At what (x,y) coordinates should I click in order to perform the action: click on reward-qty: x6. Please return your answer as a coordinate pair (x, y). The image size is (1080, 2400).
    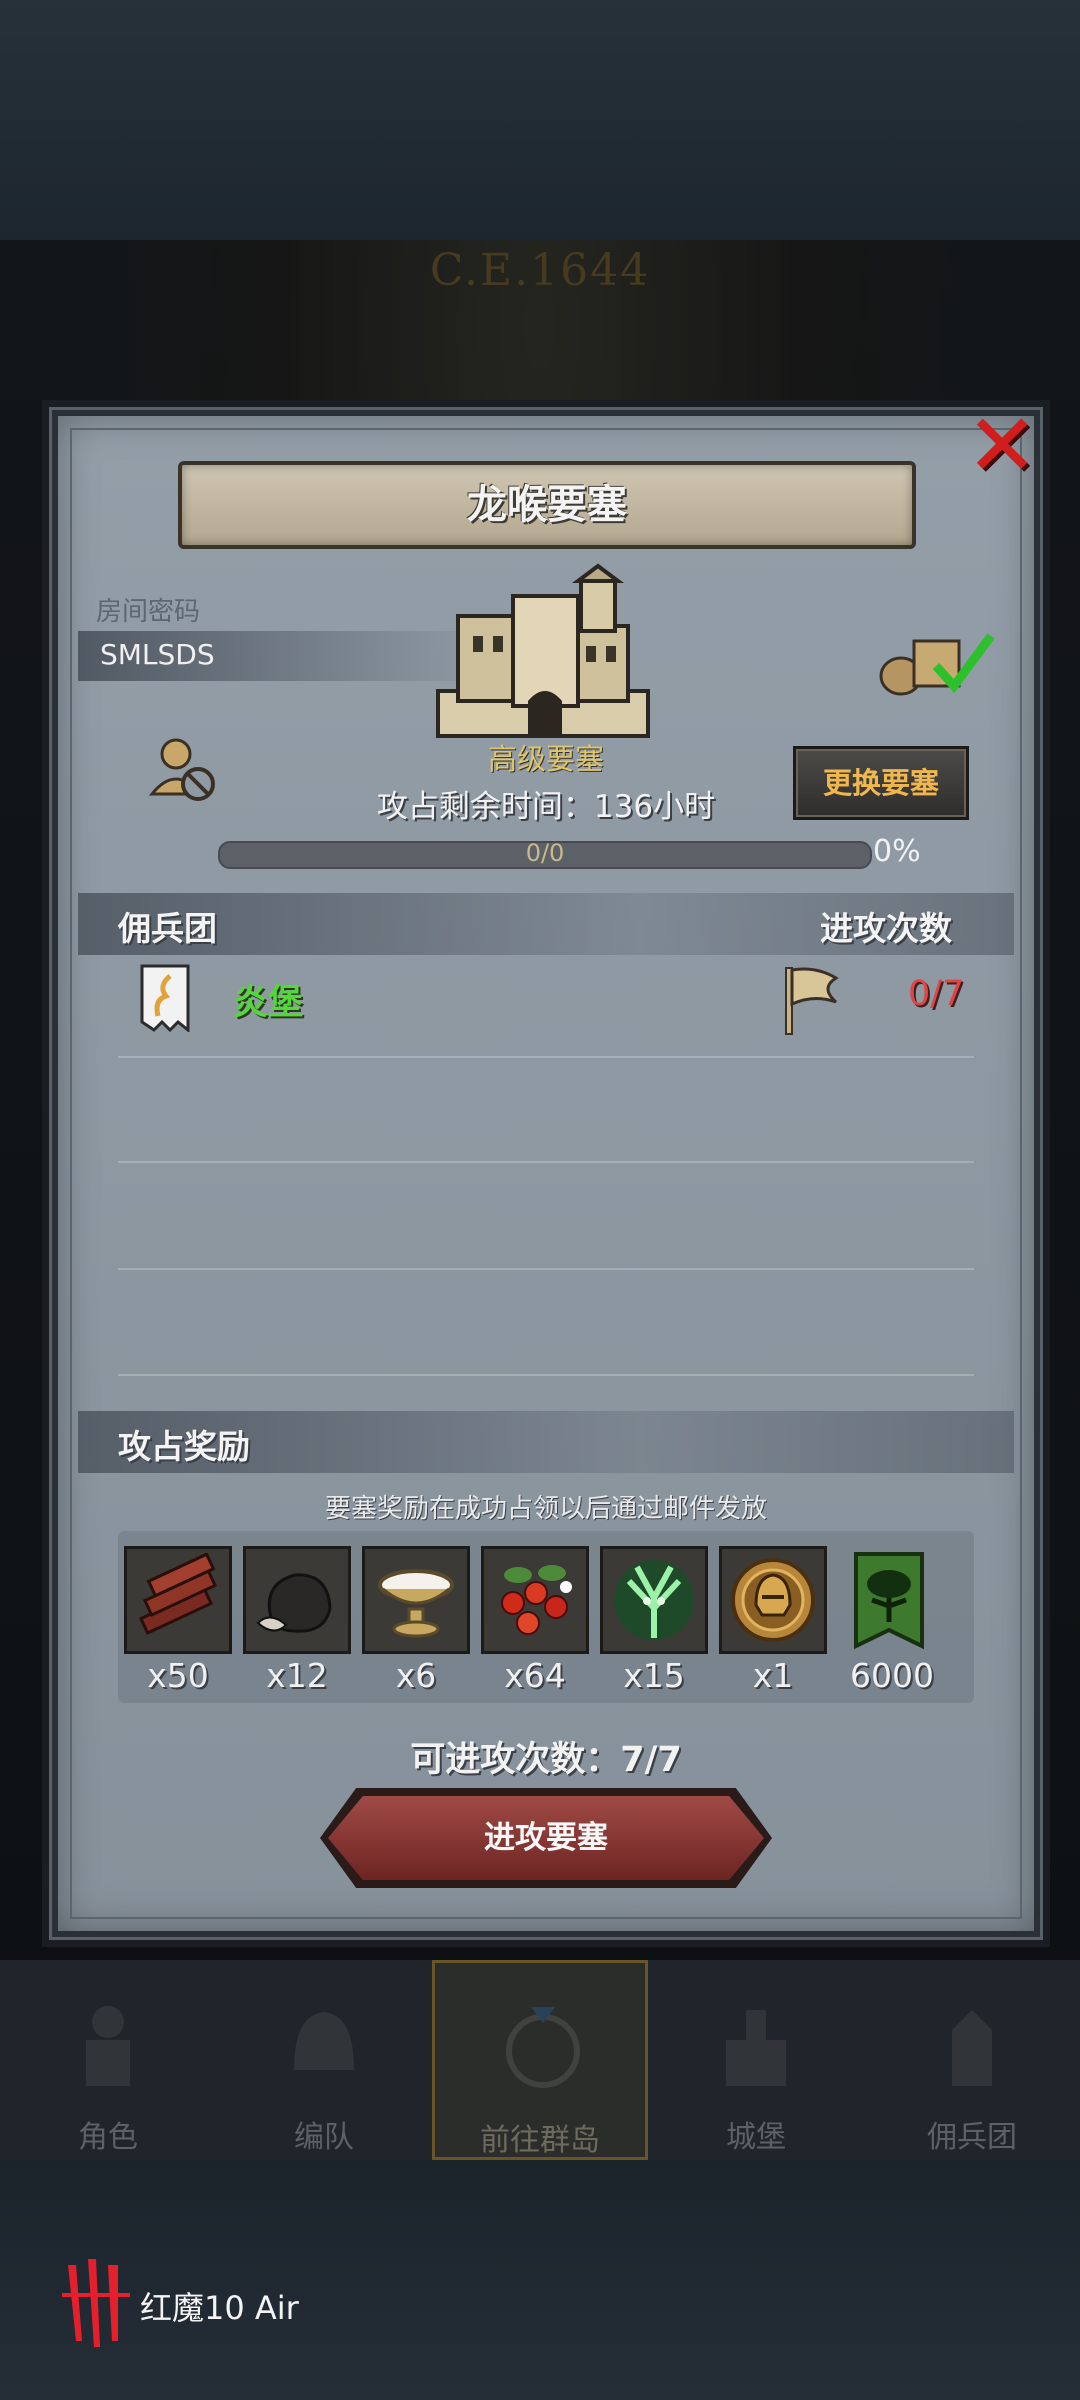
    Looking at the image, I should click on (416, 1675).